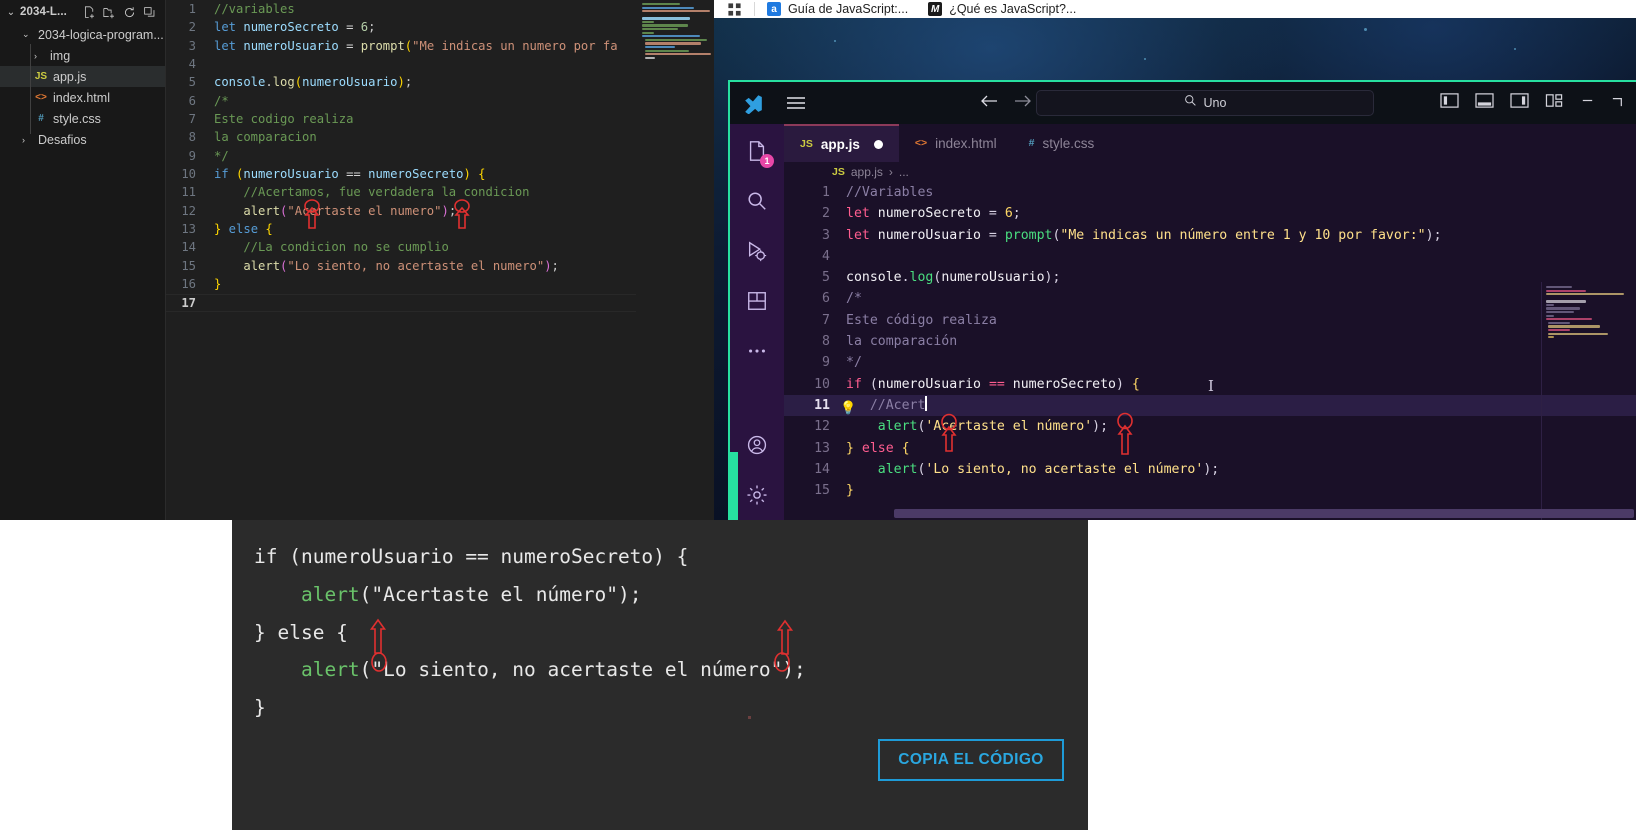 This screenshot has height=830, width=1636. What do you see at coordinates (478, 174) in the screenshot?
I see `code-token: {` at bounding box center [478, 174].